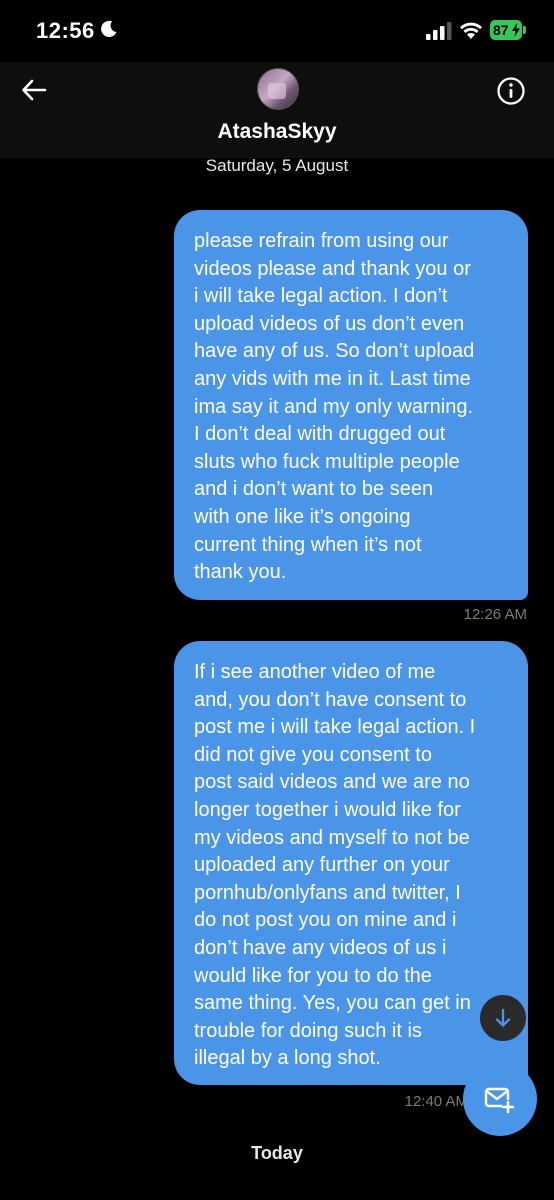 The image size is (554, 1200). Describe the element at coordinates (524, 30) in the screenshot. I see `battery-tip` at that location.